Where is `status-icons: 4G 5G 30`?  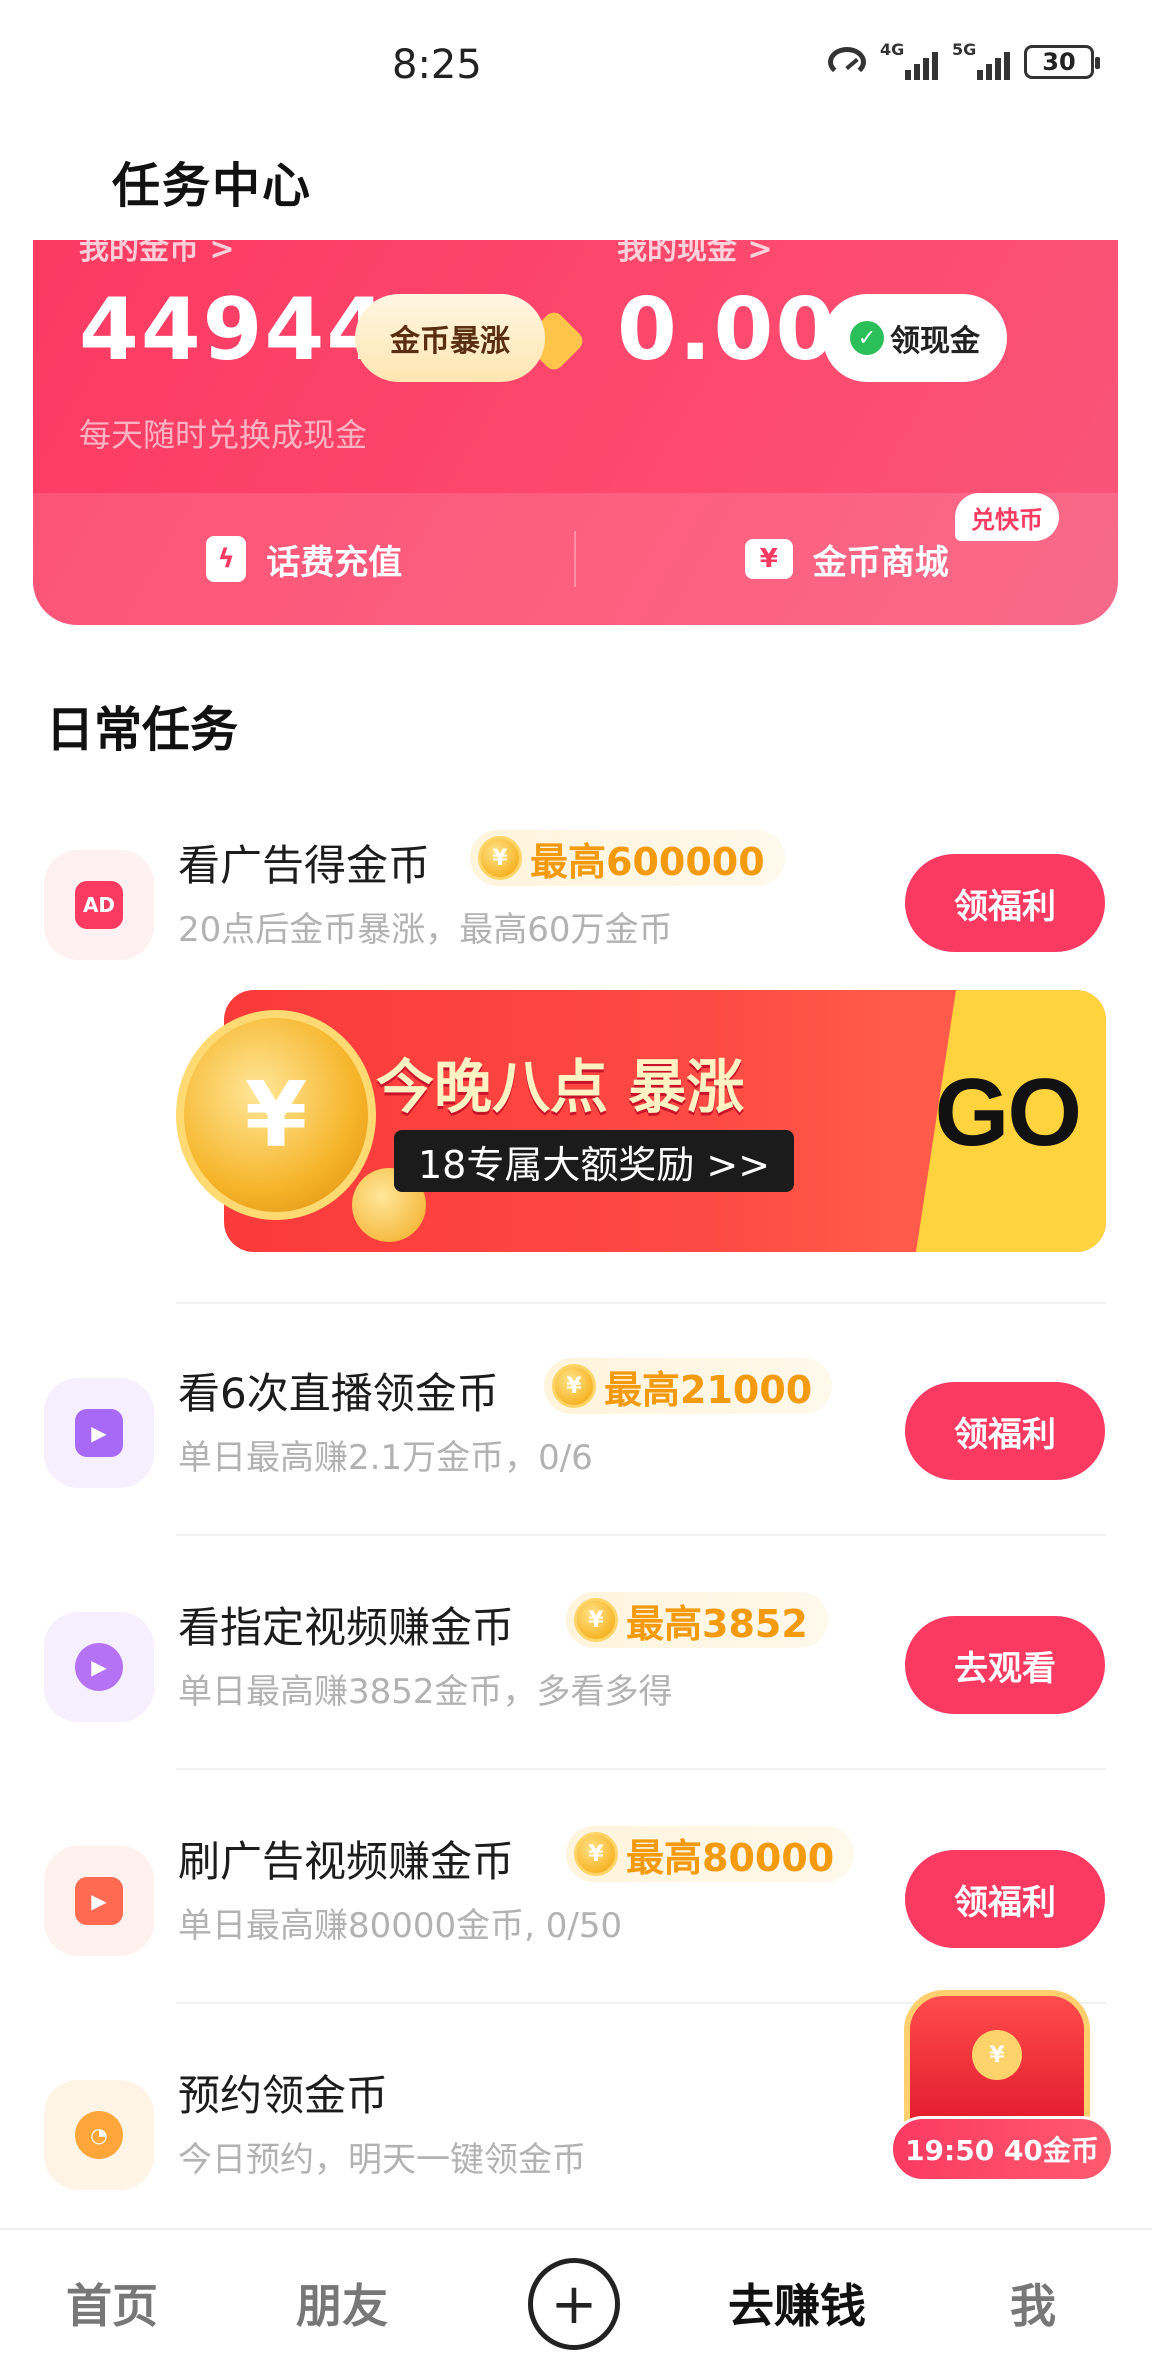
status-icons: 4G 5G 30 is located at coordinates (964, 60).